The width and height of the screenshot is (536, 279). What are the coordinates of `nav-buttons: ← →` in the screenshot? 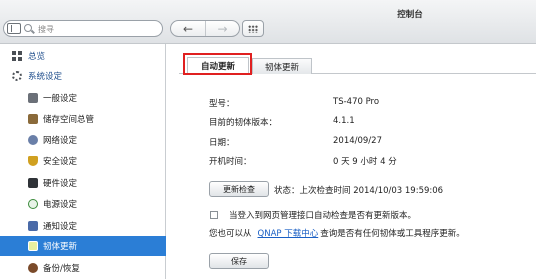 It's located at (205, 28).